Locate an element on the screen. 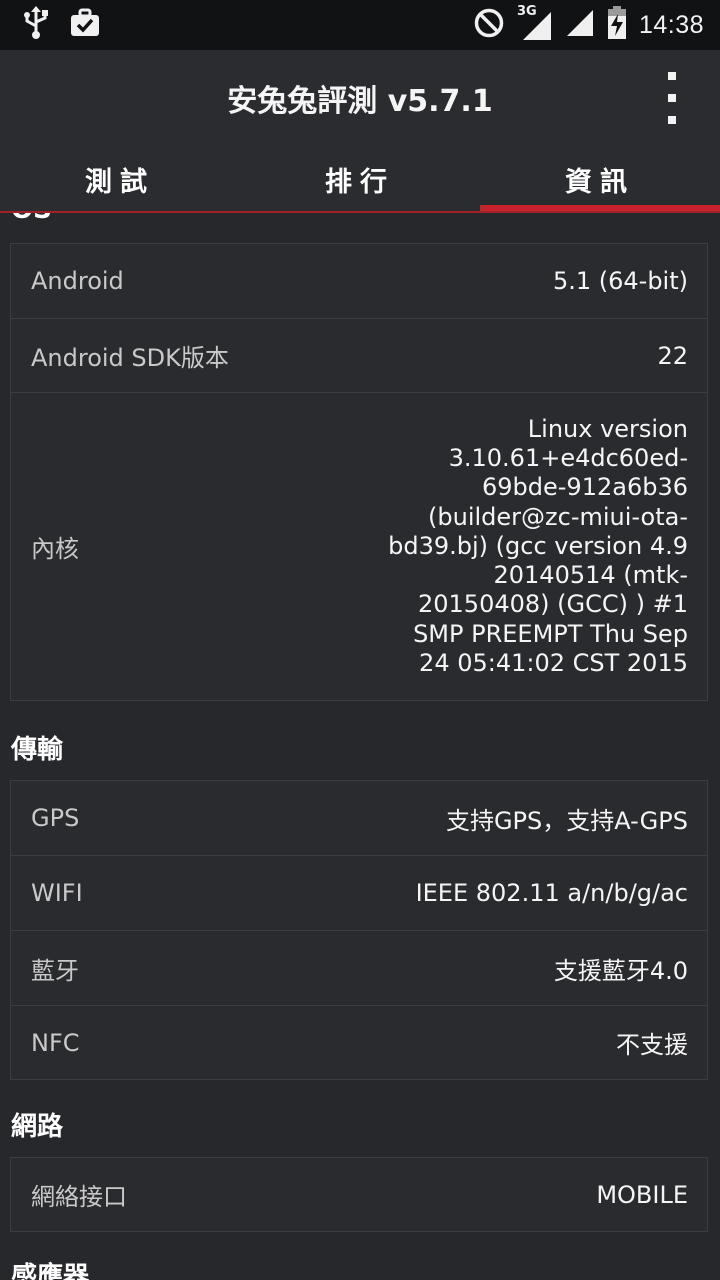 This screenshot has width=720, height=1280. network-card: 網絡接口 MOBILE is located at coordinates (359, 1194).